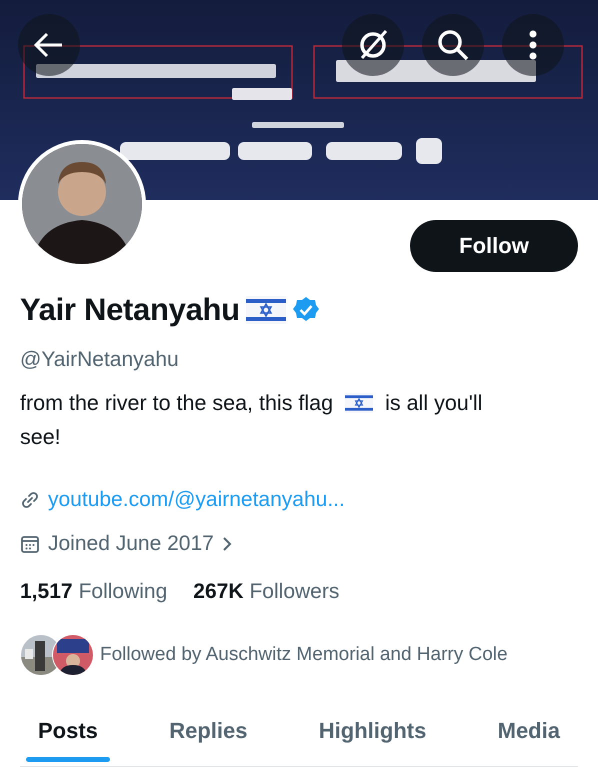 This screenshot has height=782, width=598. I want to click on stat-link: 267K Followers, so click(266, 592).